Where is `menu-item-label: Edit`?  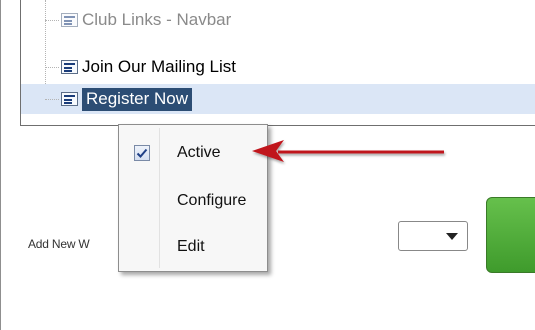 menu-item-label: Edit is located at coordinates (191, 246).